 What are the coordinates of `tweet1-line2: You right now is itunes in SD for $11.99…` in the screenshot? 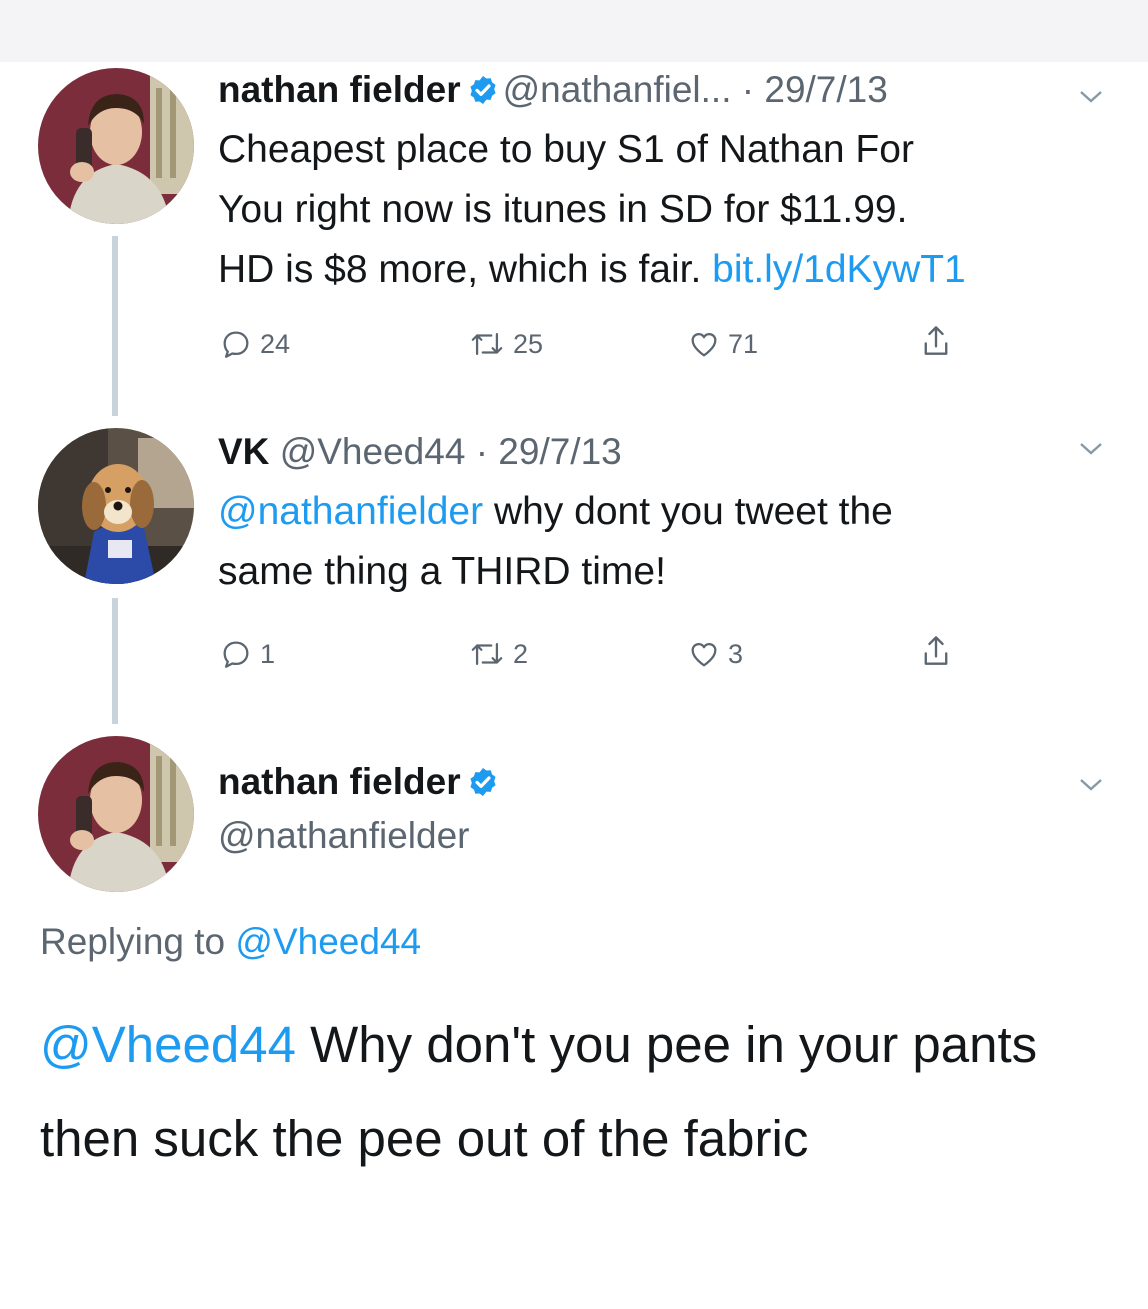 It's located at (563, 209).